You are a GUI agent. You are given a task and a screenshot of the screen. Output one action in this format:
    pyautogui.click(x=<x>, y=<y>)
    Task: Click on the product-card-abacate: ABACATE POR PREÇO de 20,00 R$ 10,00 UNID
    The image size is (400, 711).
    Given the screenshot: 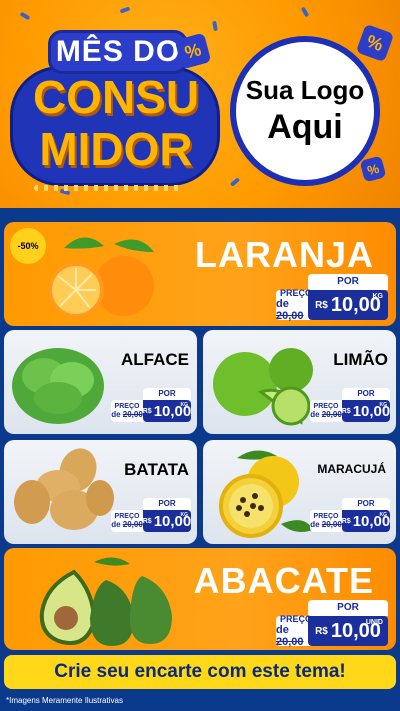 What is the action you would take?
    pyautogui.click(x=200, y=599)
    